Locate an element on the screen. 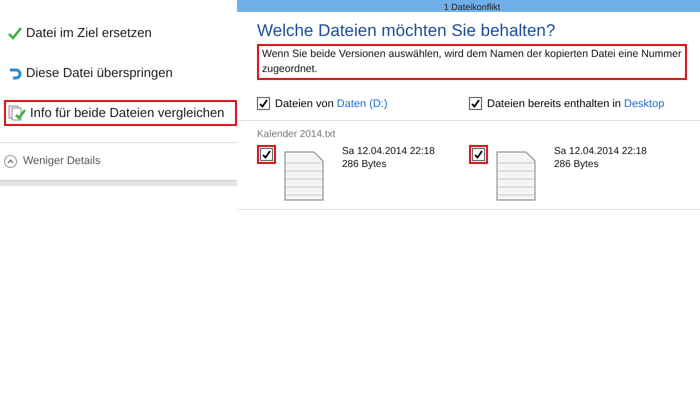  option-button: Info für beide Dateien vergleichen is located at coordinates (120, 113).